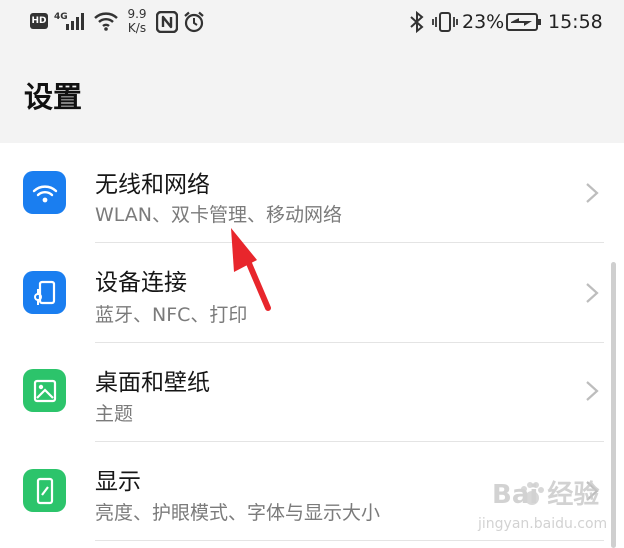 The image size is (624, 548). What do you see at coordinates (53, 97) in the screenshot?
I see `page-title: 设置` at bounding box center [53, 97].